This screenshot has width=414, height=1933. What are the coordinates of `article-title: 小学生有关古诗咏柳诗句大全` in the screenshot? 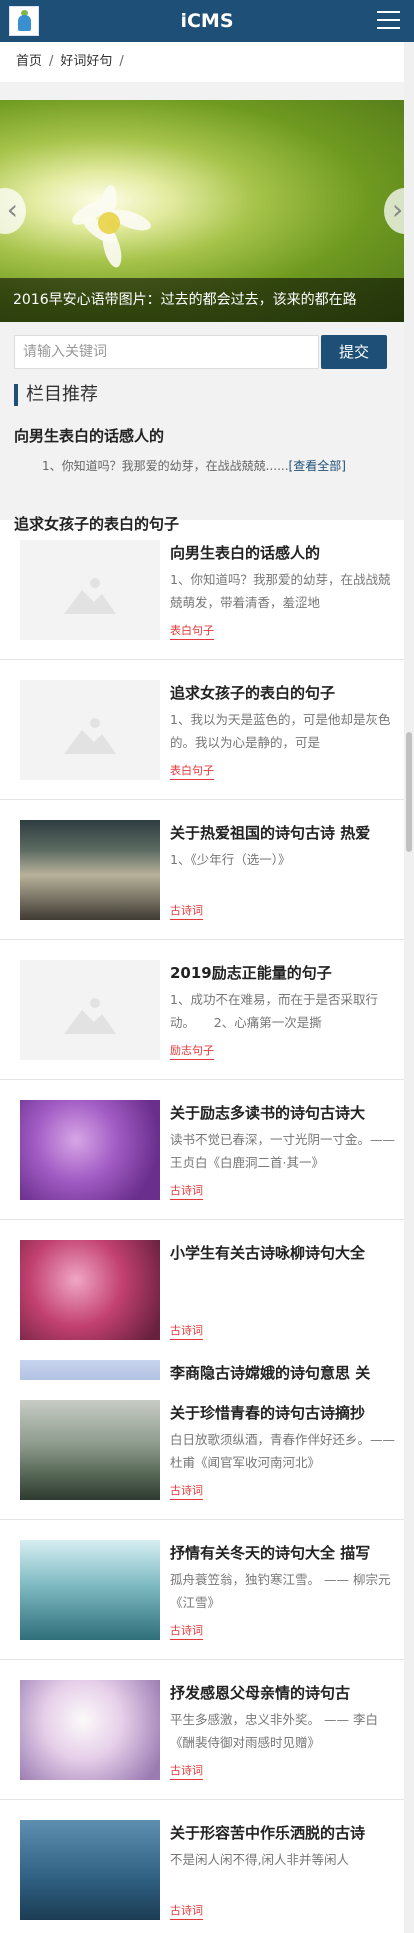 It's located at (285, 1252).